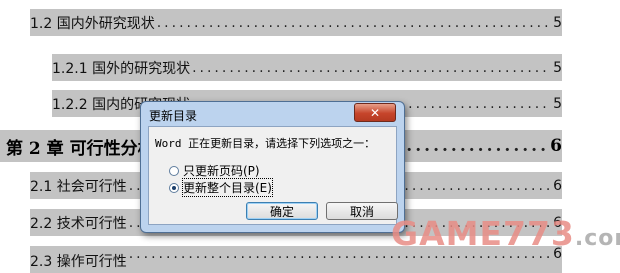  Describe the element at coordinates (173, 116) in the screenshot. I see `dialog-title: 更新目录` at that location.